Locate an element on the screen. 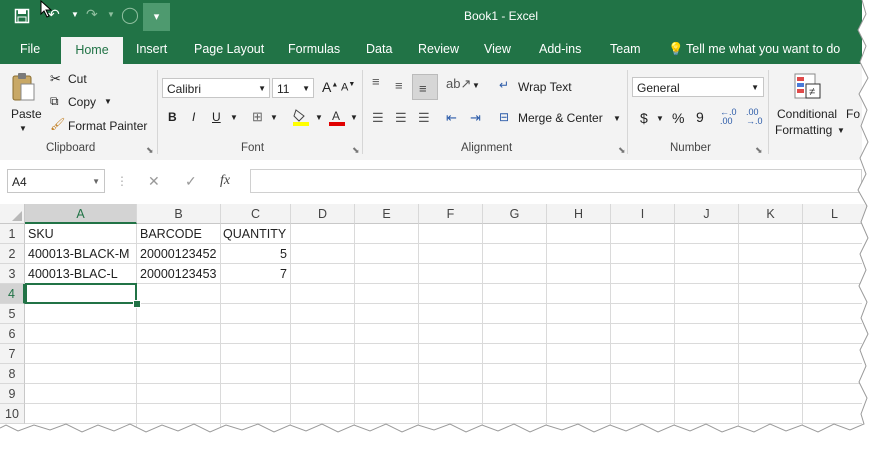  row-header-7: 7 is located at coordinates (12, 354).